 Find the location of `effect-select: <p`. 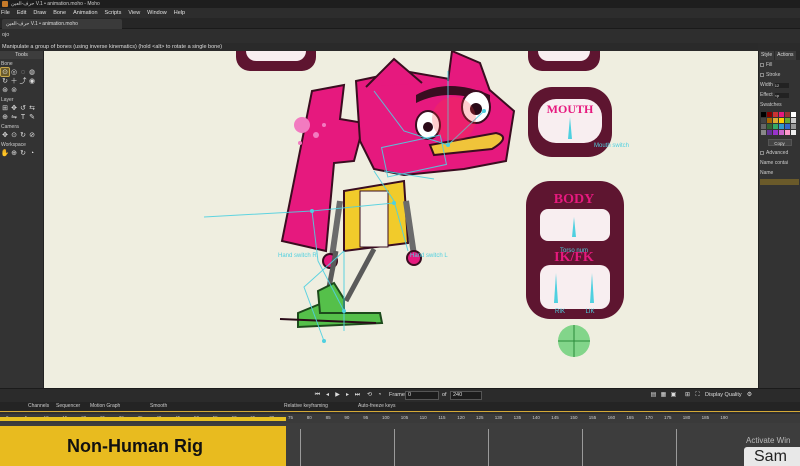

effect-select: <p is located at coordinates (781, 95).